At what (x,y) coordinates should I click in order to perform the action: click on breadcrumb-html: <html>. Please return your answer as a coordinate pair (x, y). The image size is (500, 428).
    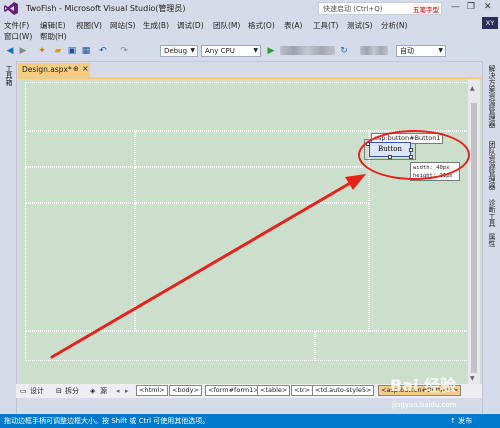
    Looking at the image, I should click on (152, 390).